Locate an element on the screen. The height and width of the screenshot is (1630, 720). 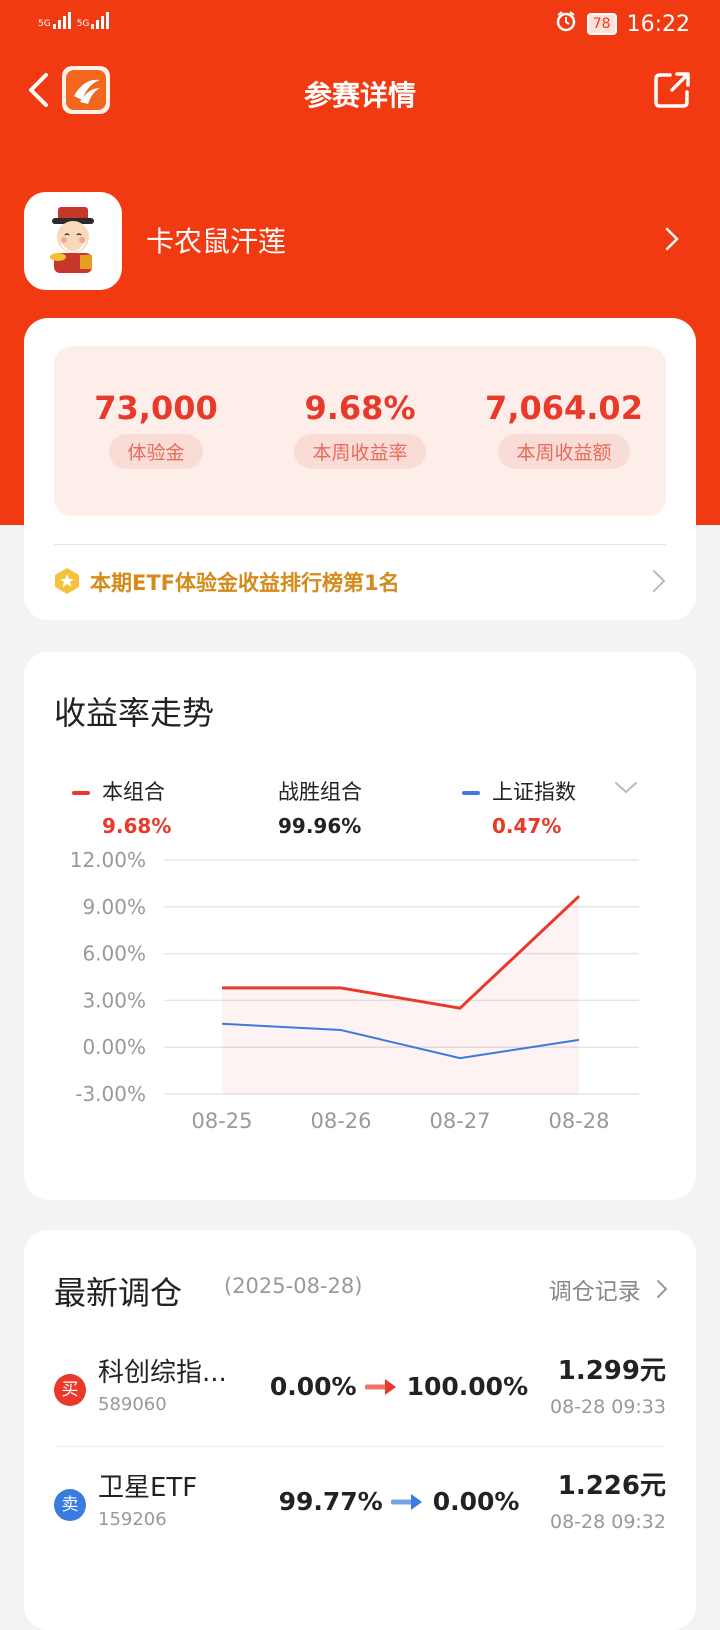
y-tick-label: 0.00% is located at coordinates (114, 1047).